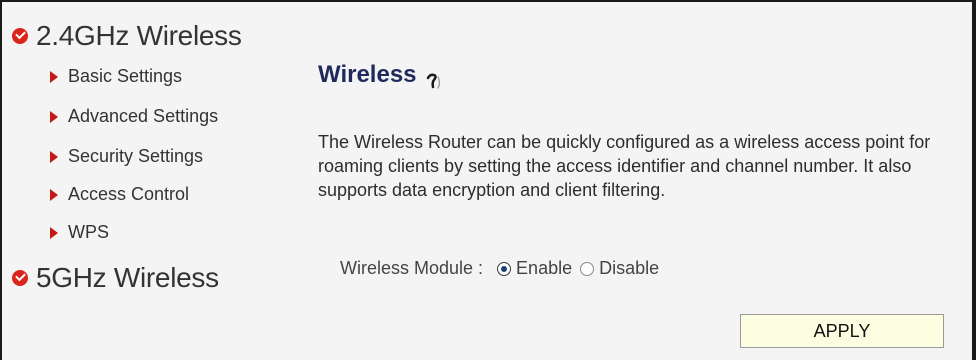 This screenshot has height=360, width=976. I want to click on section-5ghz-wireless: 5GHz Wireless, so click(115, 278).